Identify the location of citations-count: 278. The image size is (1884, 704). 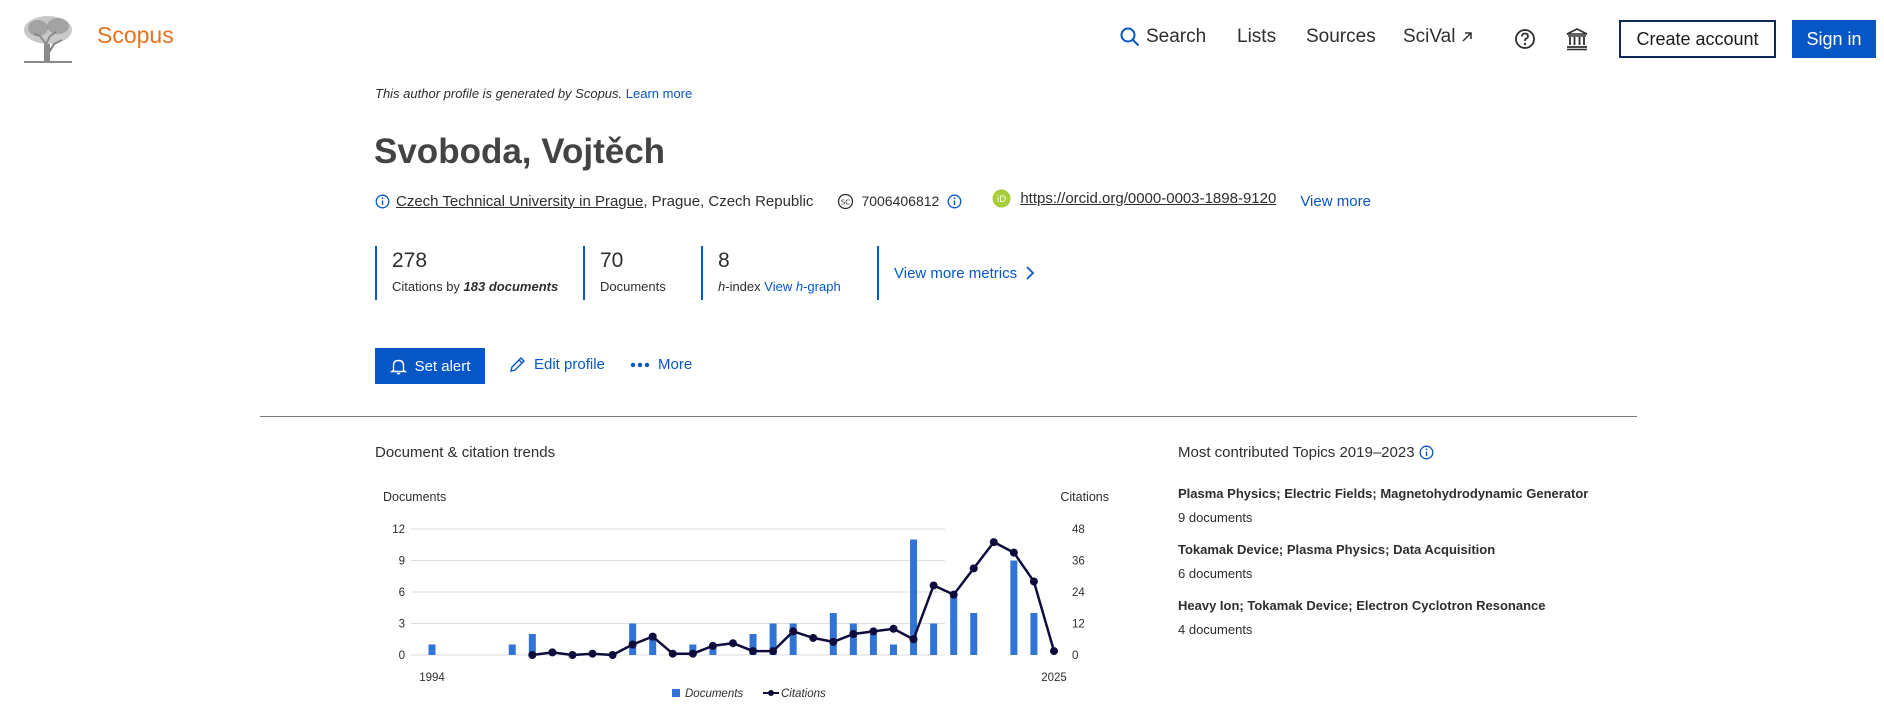
(410, 260).